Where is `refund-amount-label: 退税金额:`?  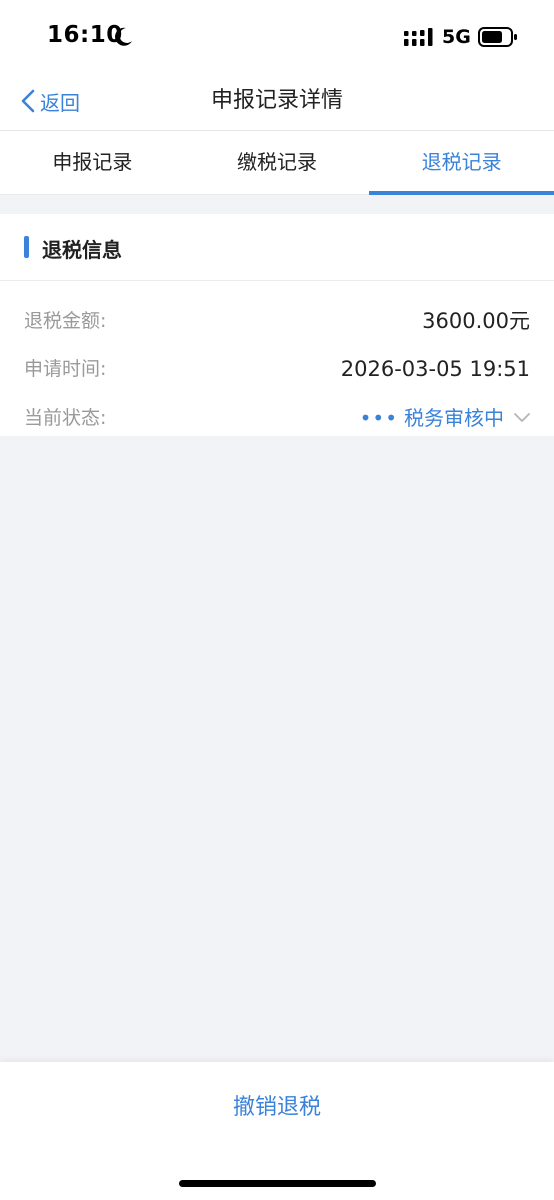 refund-amount-label: 退税金额: is located at coordinates (65, 321).